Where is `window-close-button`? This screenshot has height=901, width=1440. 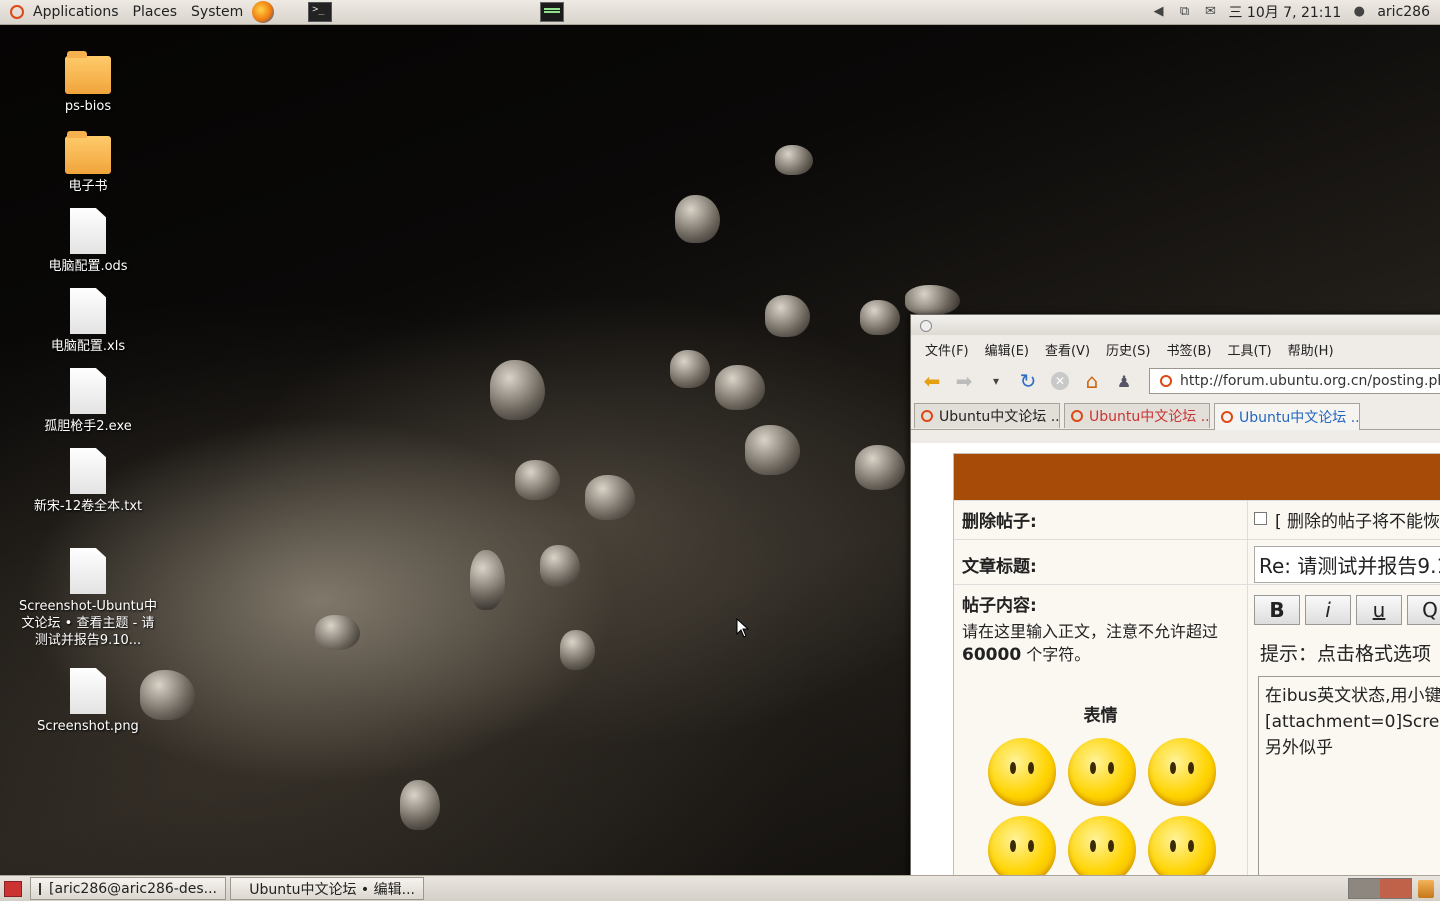
window-close-button is located at coordinates (926, 326).